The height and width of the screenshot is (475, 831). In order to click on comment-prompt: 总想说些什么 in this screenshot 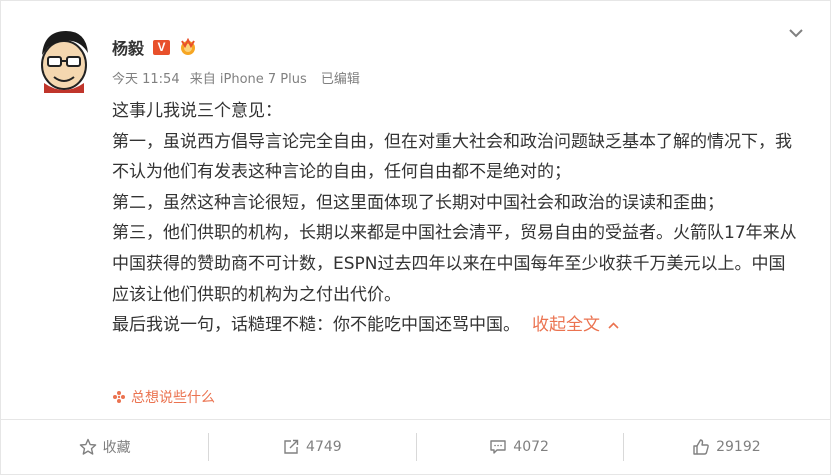, I will do `click(163, 397)`.